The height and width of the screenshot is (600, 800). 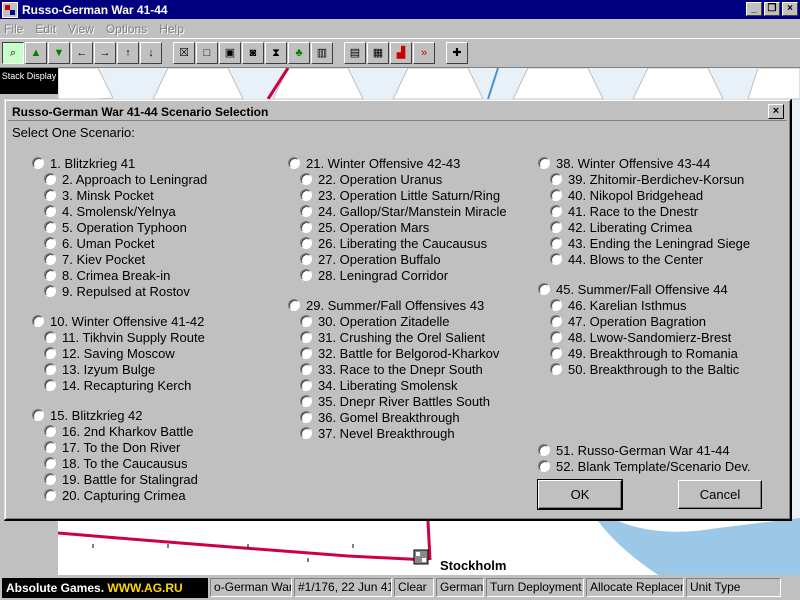 What do you see at coordinates (644, 227) in the screenshot?
I see `scenario-option: 42. Liberating Crimea` at bounding box center [644, 227].